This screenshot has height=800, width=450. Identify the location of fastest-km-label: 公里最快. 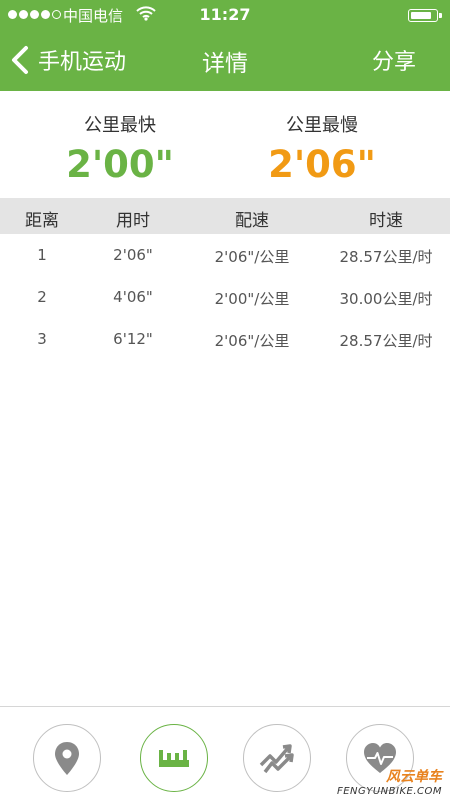
(120, 125).